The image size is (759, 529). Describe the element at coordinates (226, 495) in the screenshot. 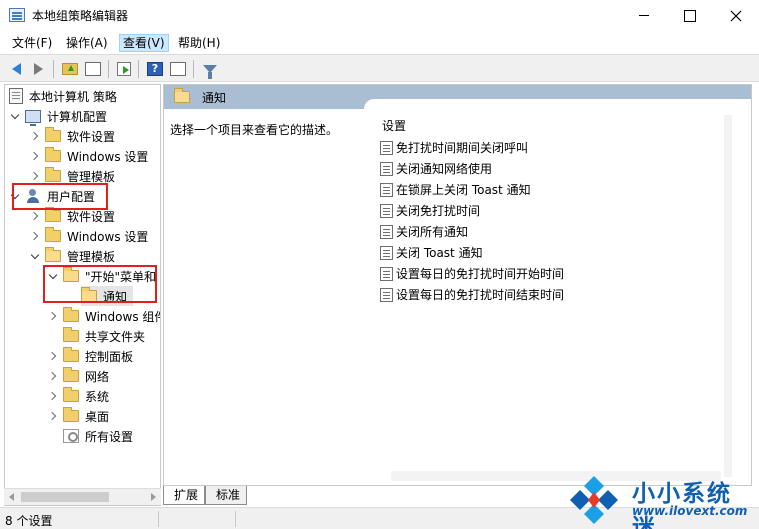

I see `tab-standard: 标准` at that location.